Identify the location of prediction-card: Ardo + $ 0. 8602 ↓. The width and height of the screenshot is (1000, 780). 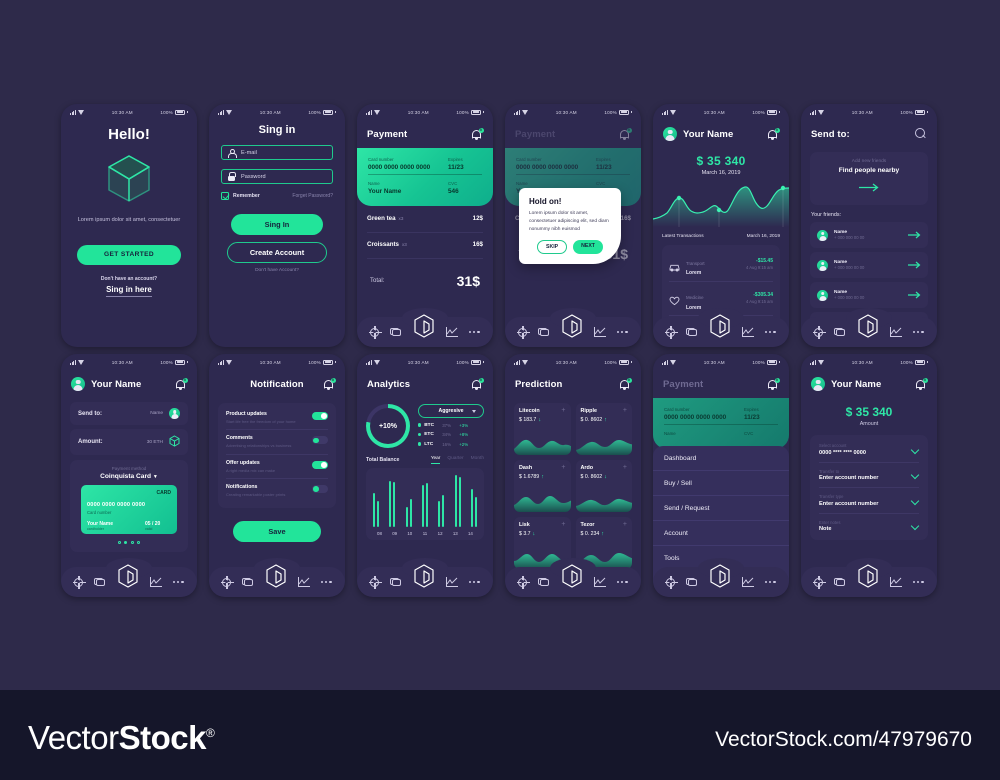
(603, 486).